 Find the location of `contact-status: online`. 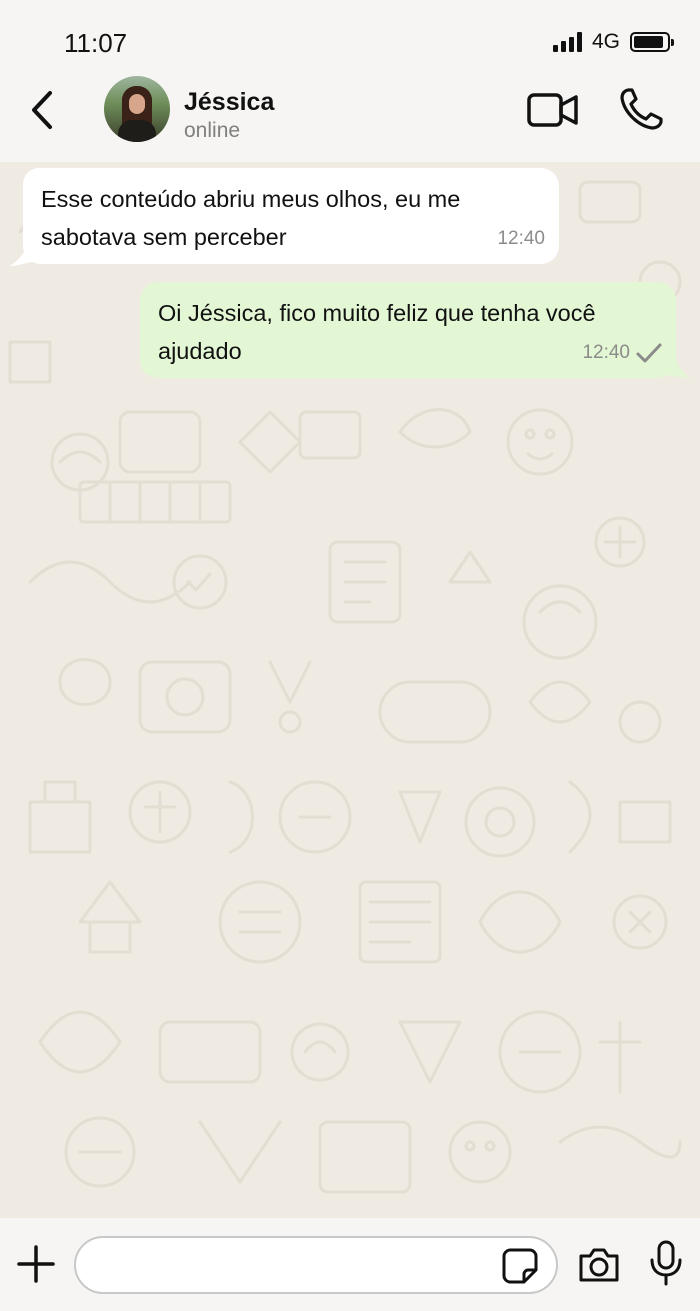

contact-status: online is located at coordinates (212, 130).